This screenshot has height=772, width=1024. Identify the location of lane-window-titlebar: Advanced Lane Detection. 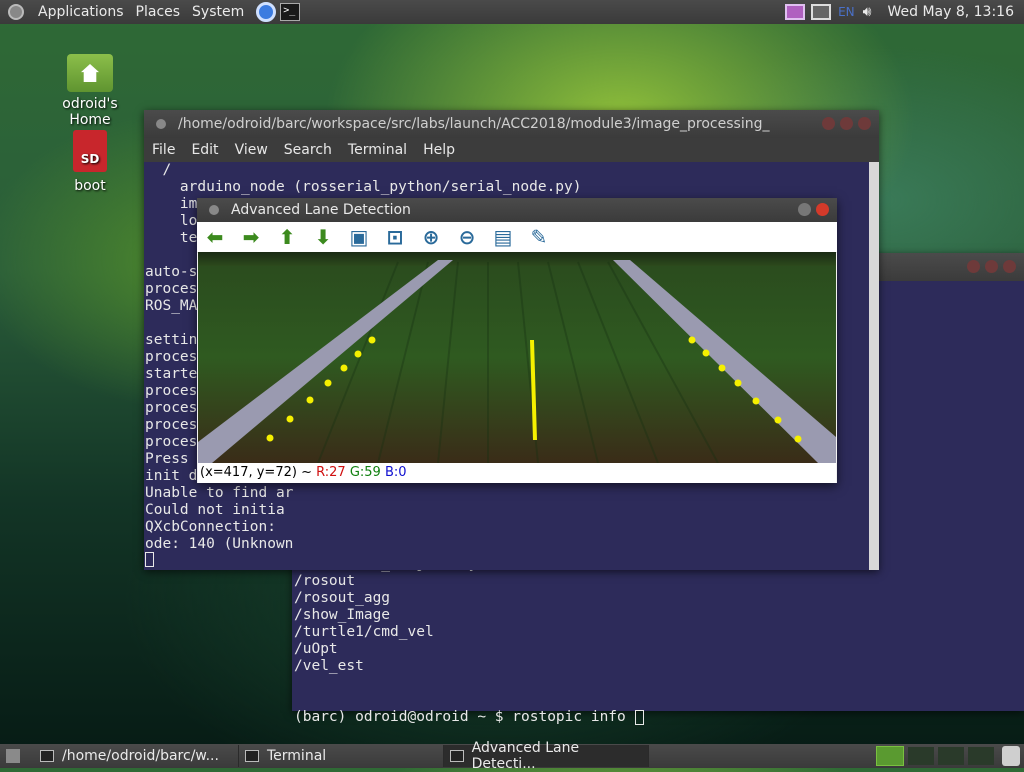
(517, 210).